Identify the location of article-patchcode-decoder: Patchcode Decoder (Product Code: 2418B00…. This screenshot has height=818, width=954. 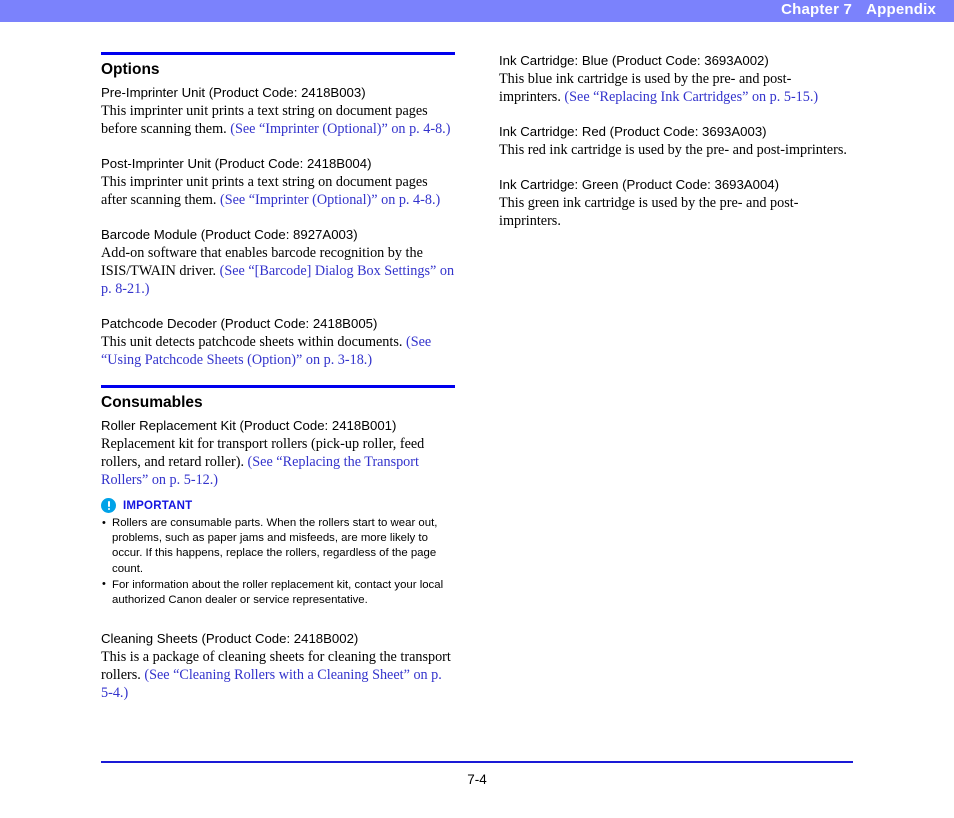
(278, 342).